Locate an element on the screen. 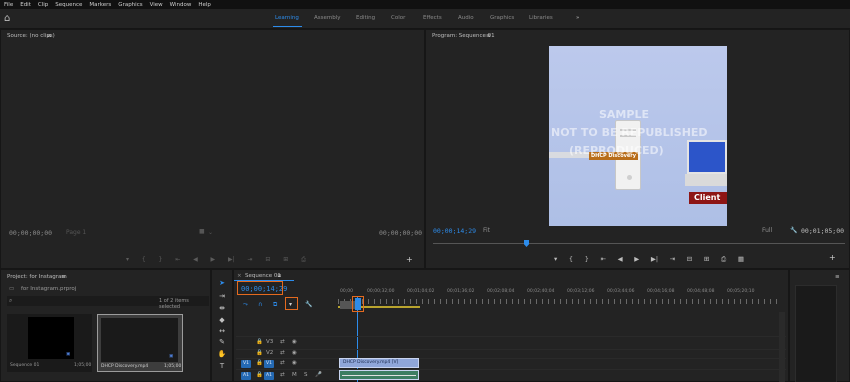 The height and width of the screenshot is (382, 850). camera-icon: ⎙ is located at coordinates (723, 259).